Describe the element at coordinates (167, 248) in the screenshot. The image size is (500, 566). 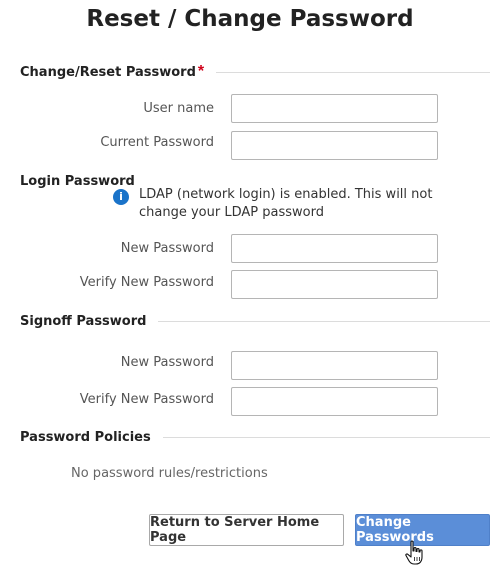
I see `login-new-password-label: New Password` at that location.